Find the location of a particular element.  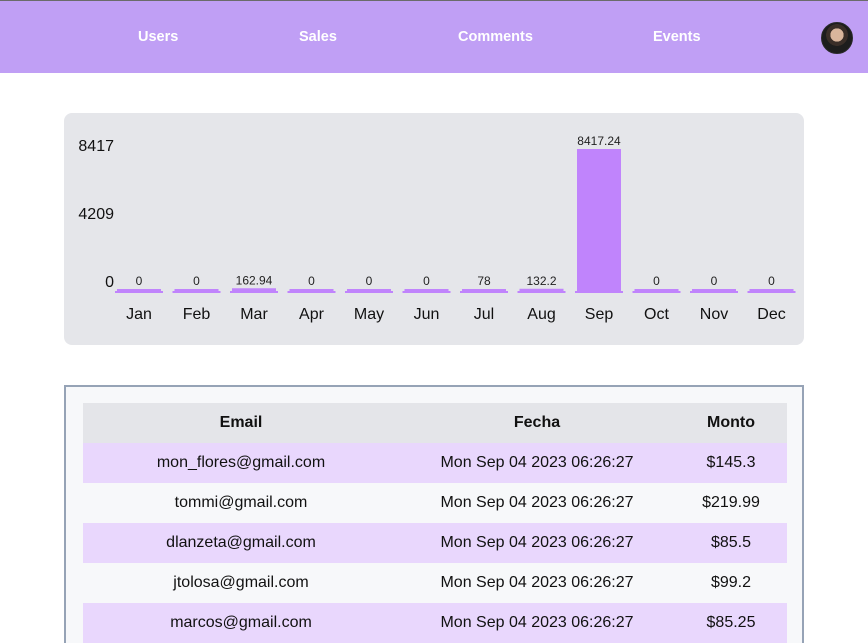

bar-aug is located at coordinates (541, 289).